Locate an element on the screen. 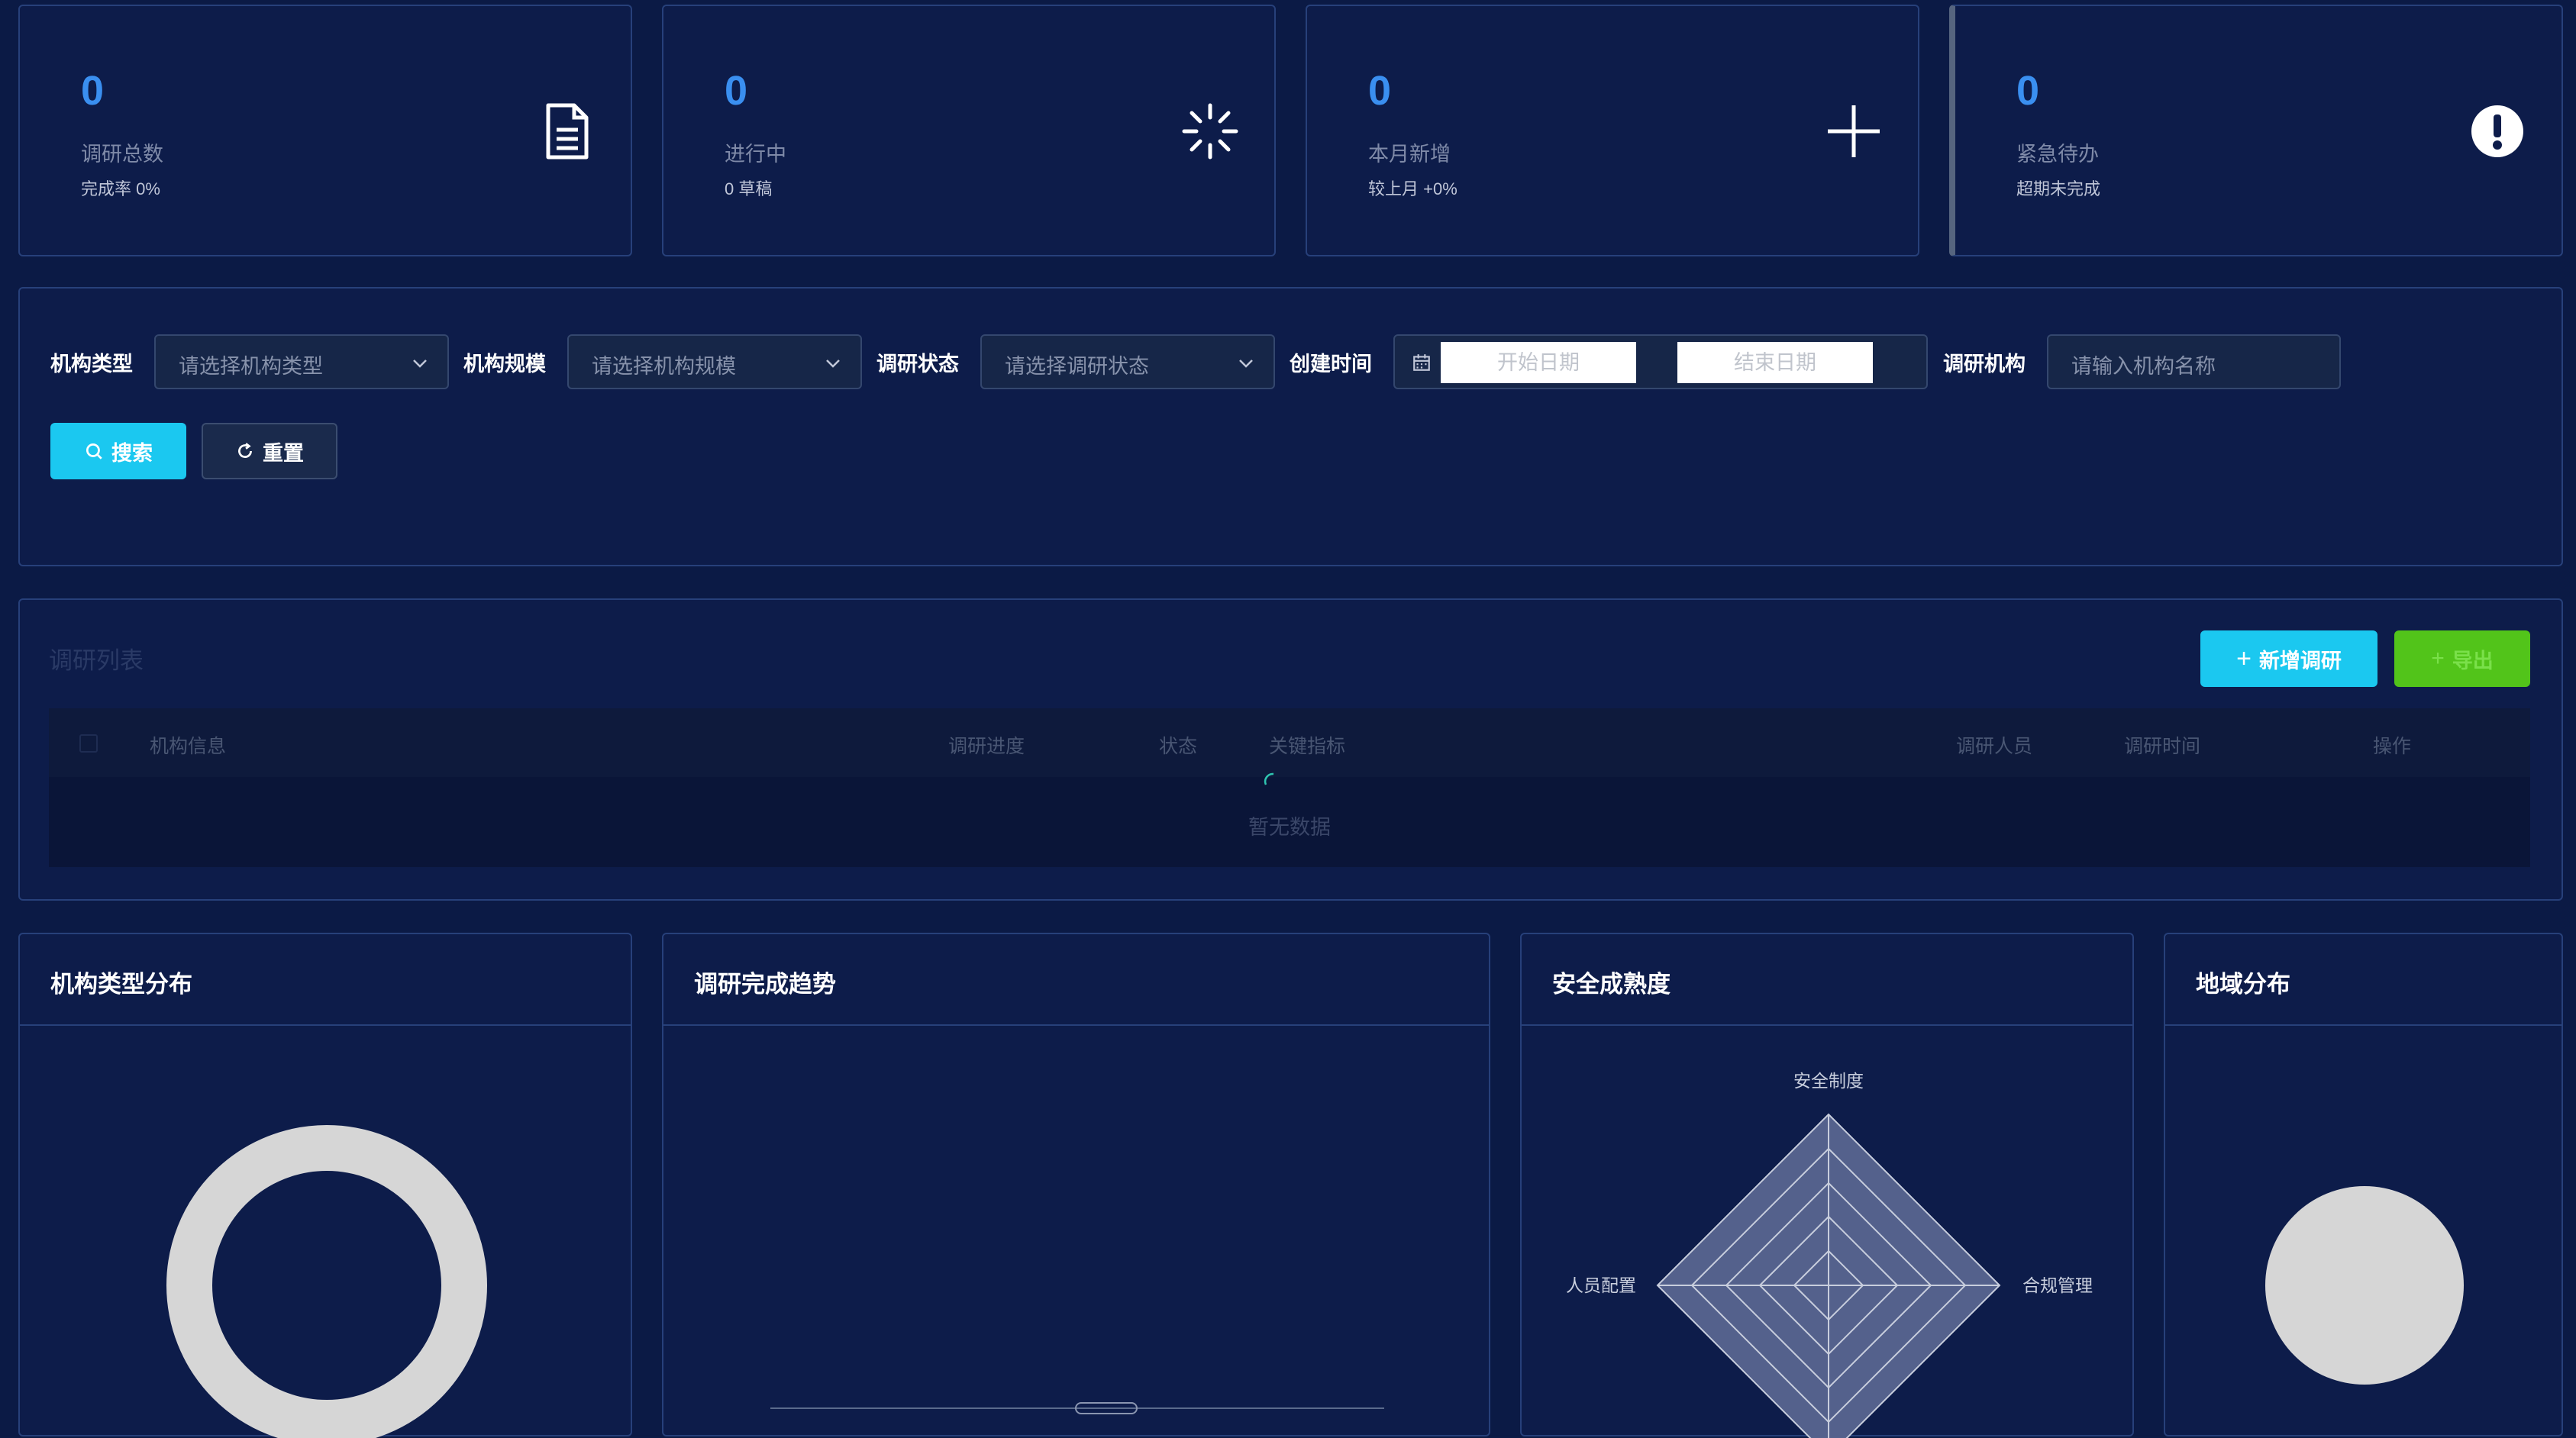 The width and height of the screenshot is (2576, 1438). loading-icon is located at coordinates (1210, 131).